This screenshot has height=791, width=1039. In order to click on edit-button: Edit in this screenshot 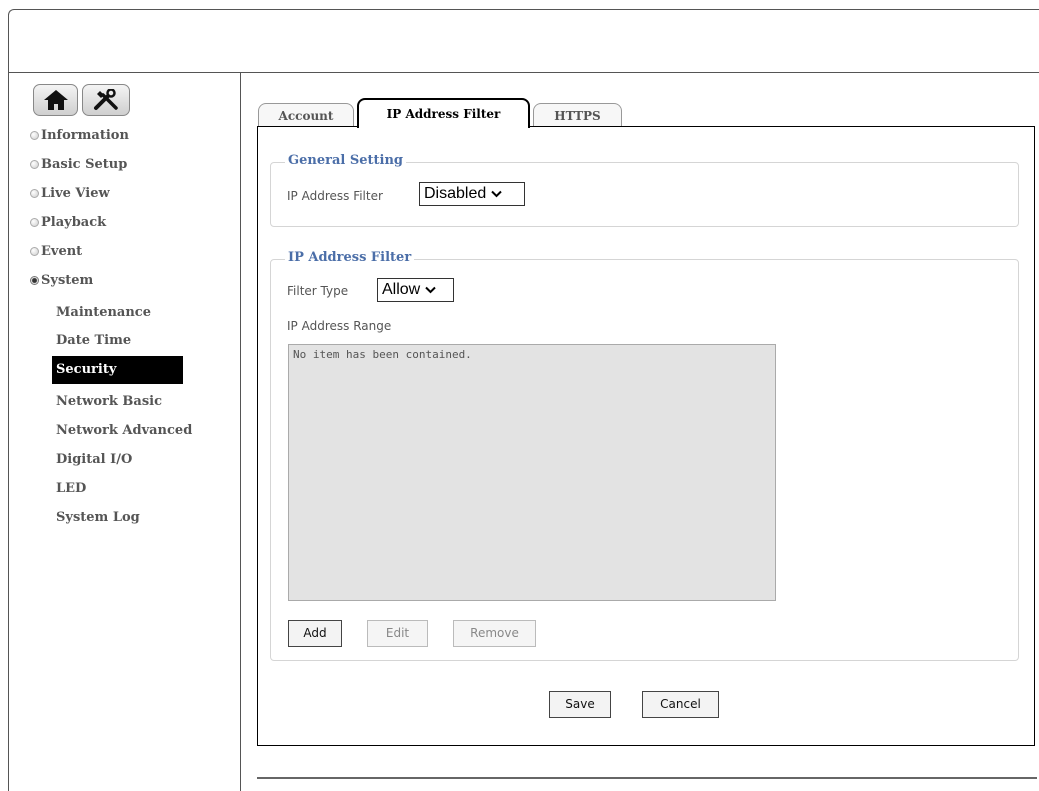, I will do `click(397, 633)`.